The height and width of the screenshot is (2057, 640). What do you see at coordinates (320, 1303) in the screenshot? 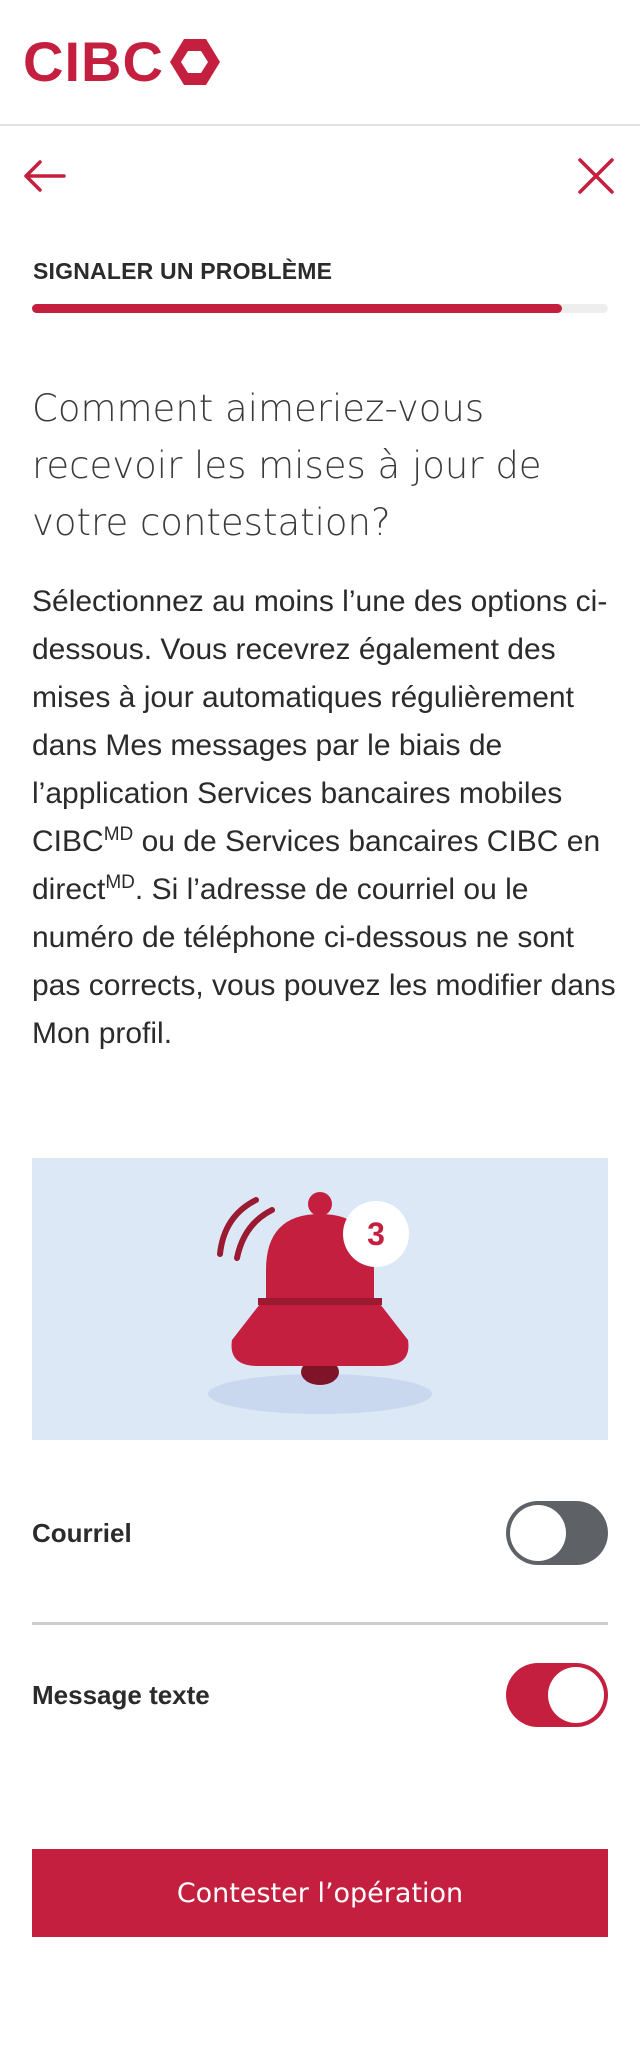
I see `notification-bell-icon` at bounding box center [320, 1303].